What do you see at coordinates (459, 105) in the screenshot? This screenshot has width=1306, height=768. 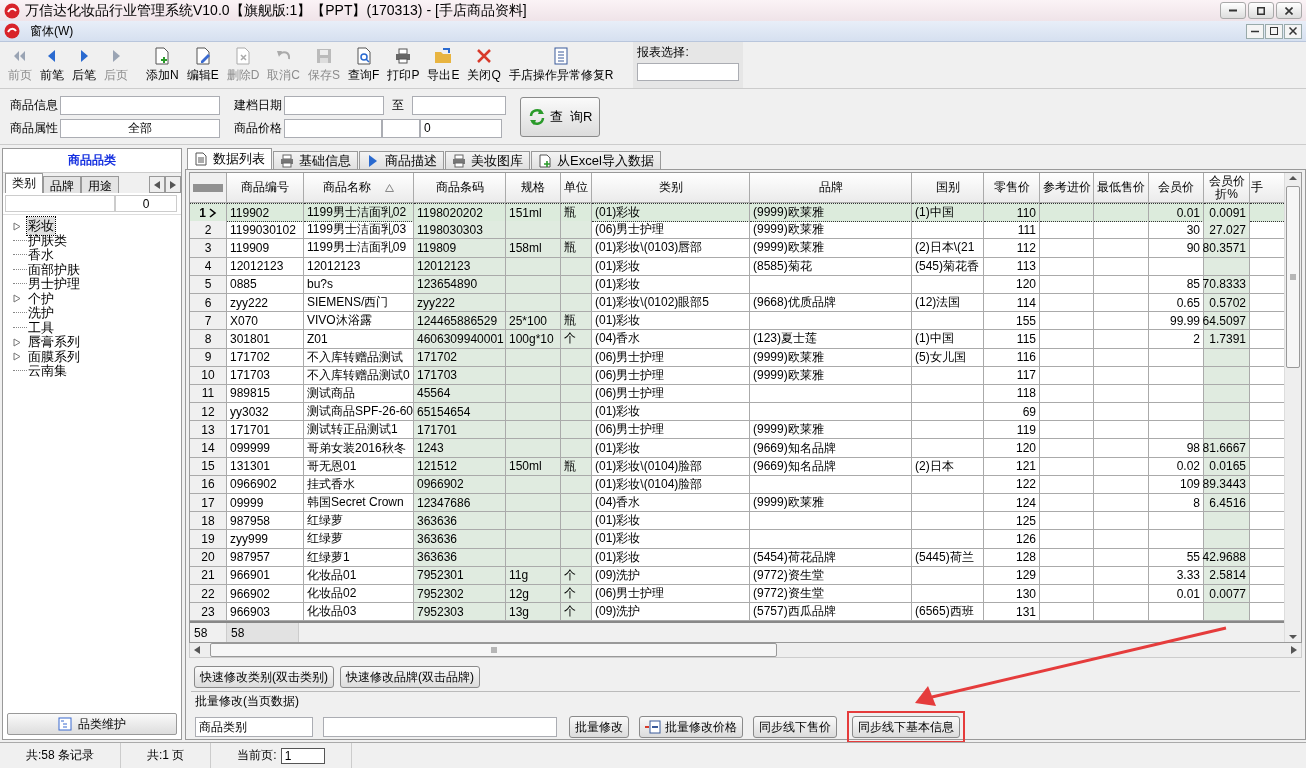 I see `end-date-field` at bounding box center [459, 105].